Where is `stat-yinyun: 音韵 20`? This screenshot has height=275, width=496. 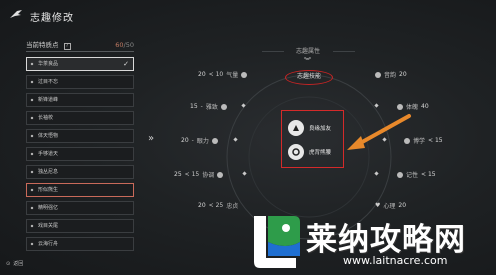 stat-yinyun: 音韵 20 is located at coordinates (391, 74).